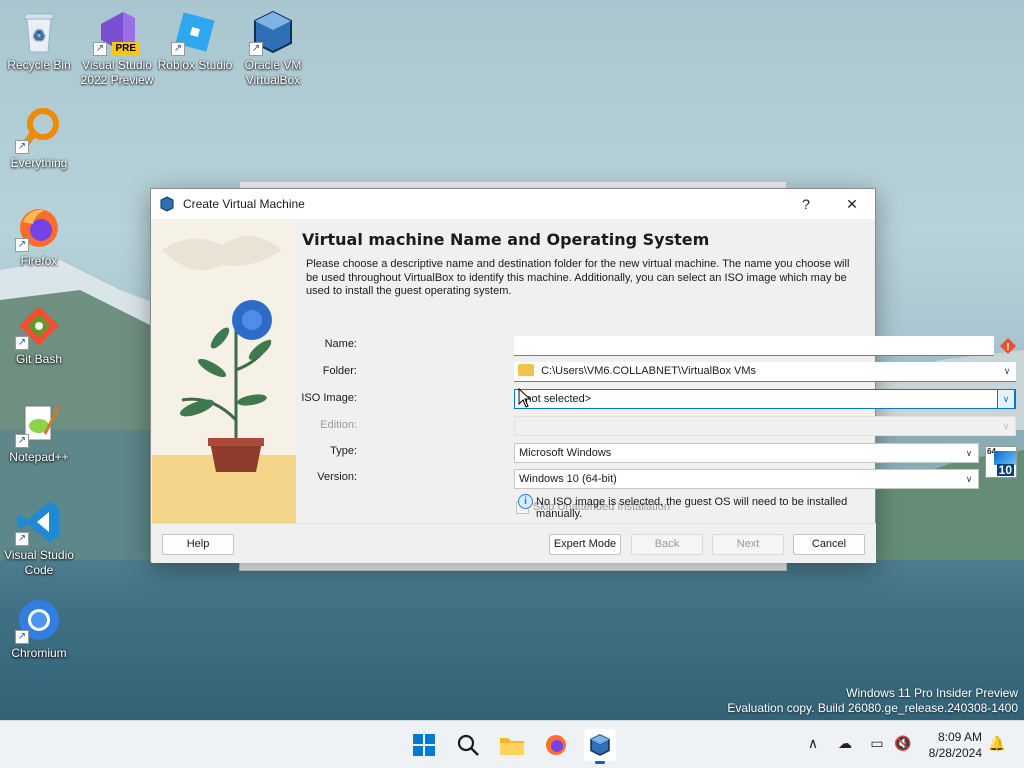 The image size is (1024, 768). I want to click on next-button: Next, so click(748, 544).